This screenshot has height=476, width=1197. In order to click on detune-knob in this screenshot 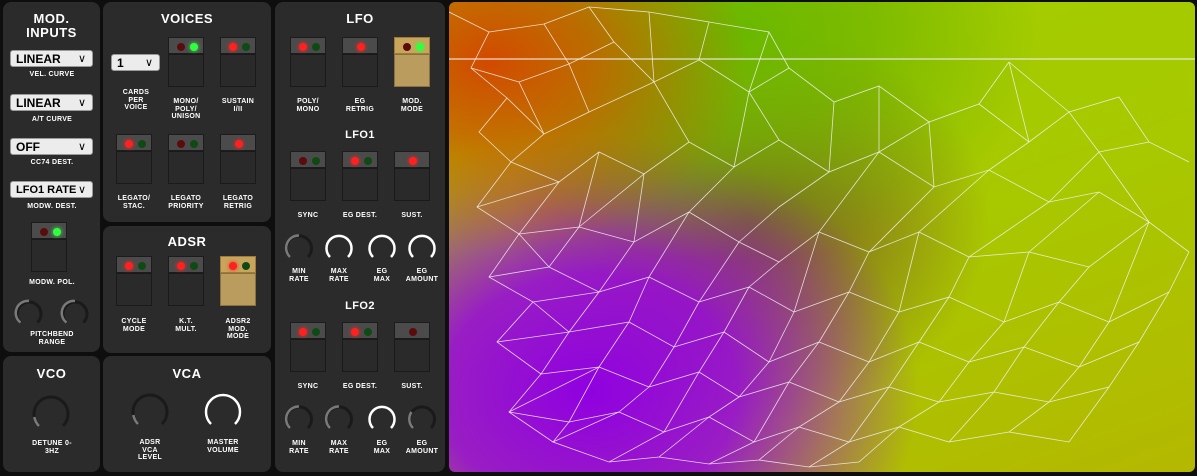, I will do `click(51, 414)`.